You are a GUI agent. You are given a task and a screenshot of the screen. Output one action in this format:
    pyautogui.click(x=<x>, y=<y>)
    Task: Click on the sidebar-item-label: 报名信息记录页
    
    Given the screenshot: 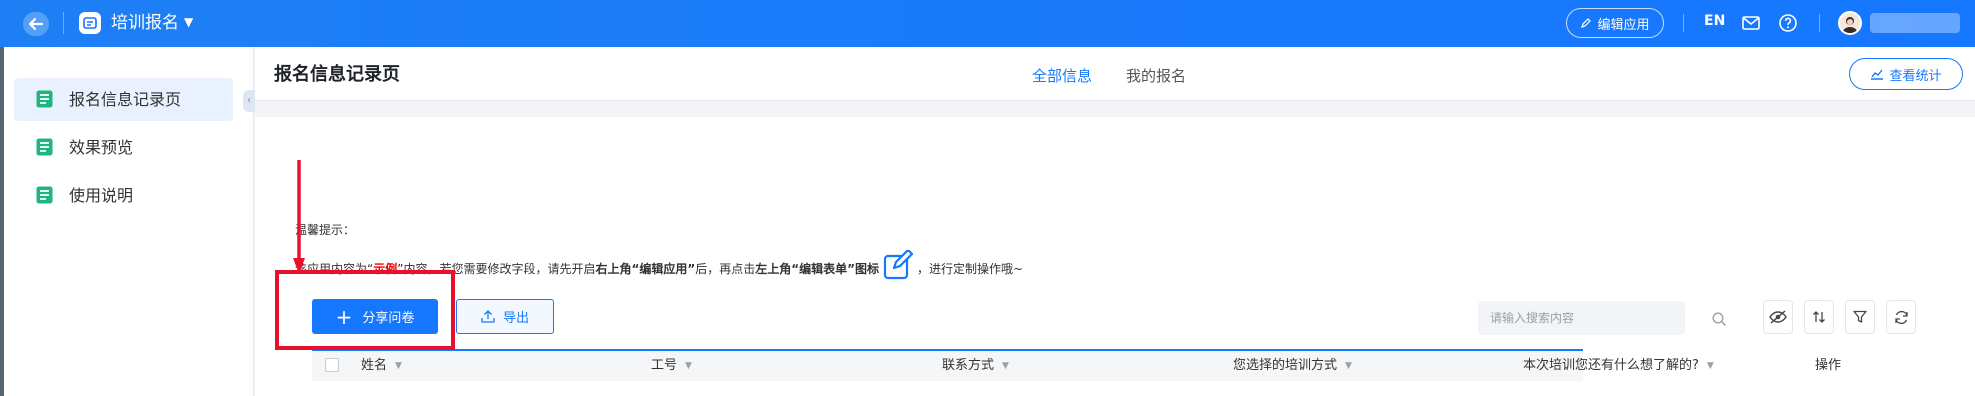 What is the action you would take?
    pyautogui.click(x=125, y=99)
    